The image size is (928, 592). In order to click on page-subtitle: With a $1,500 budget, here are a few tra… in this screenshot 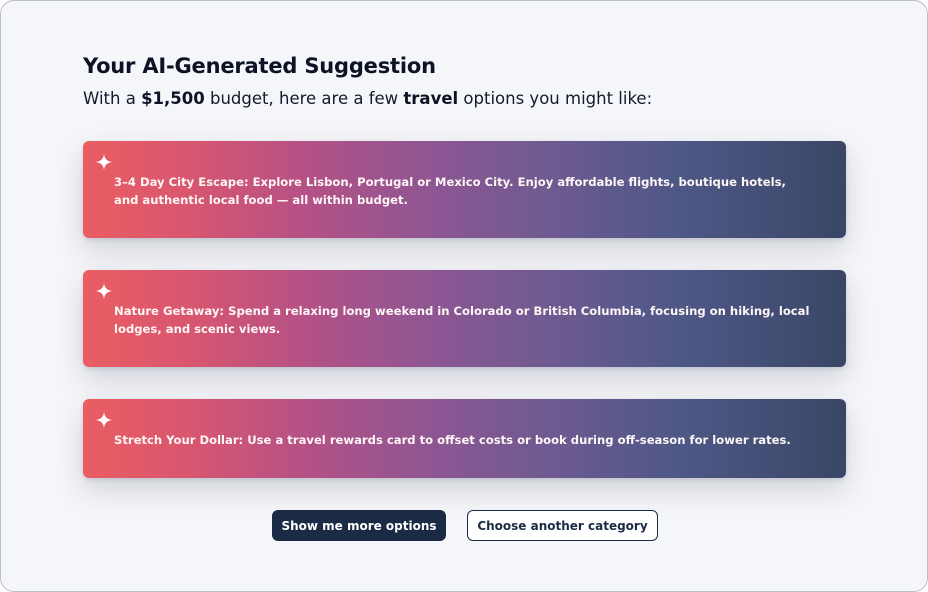, I will do `click(367, 98)`.